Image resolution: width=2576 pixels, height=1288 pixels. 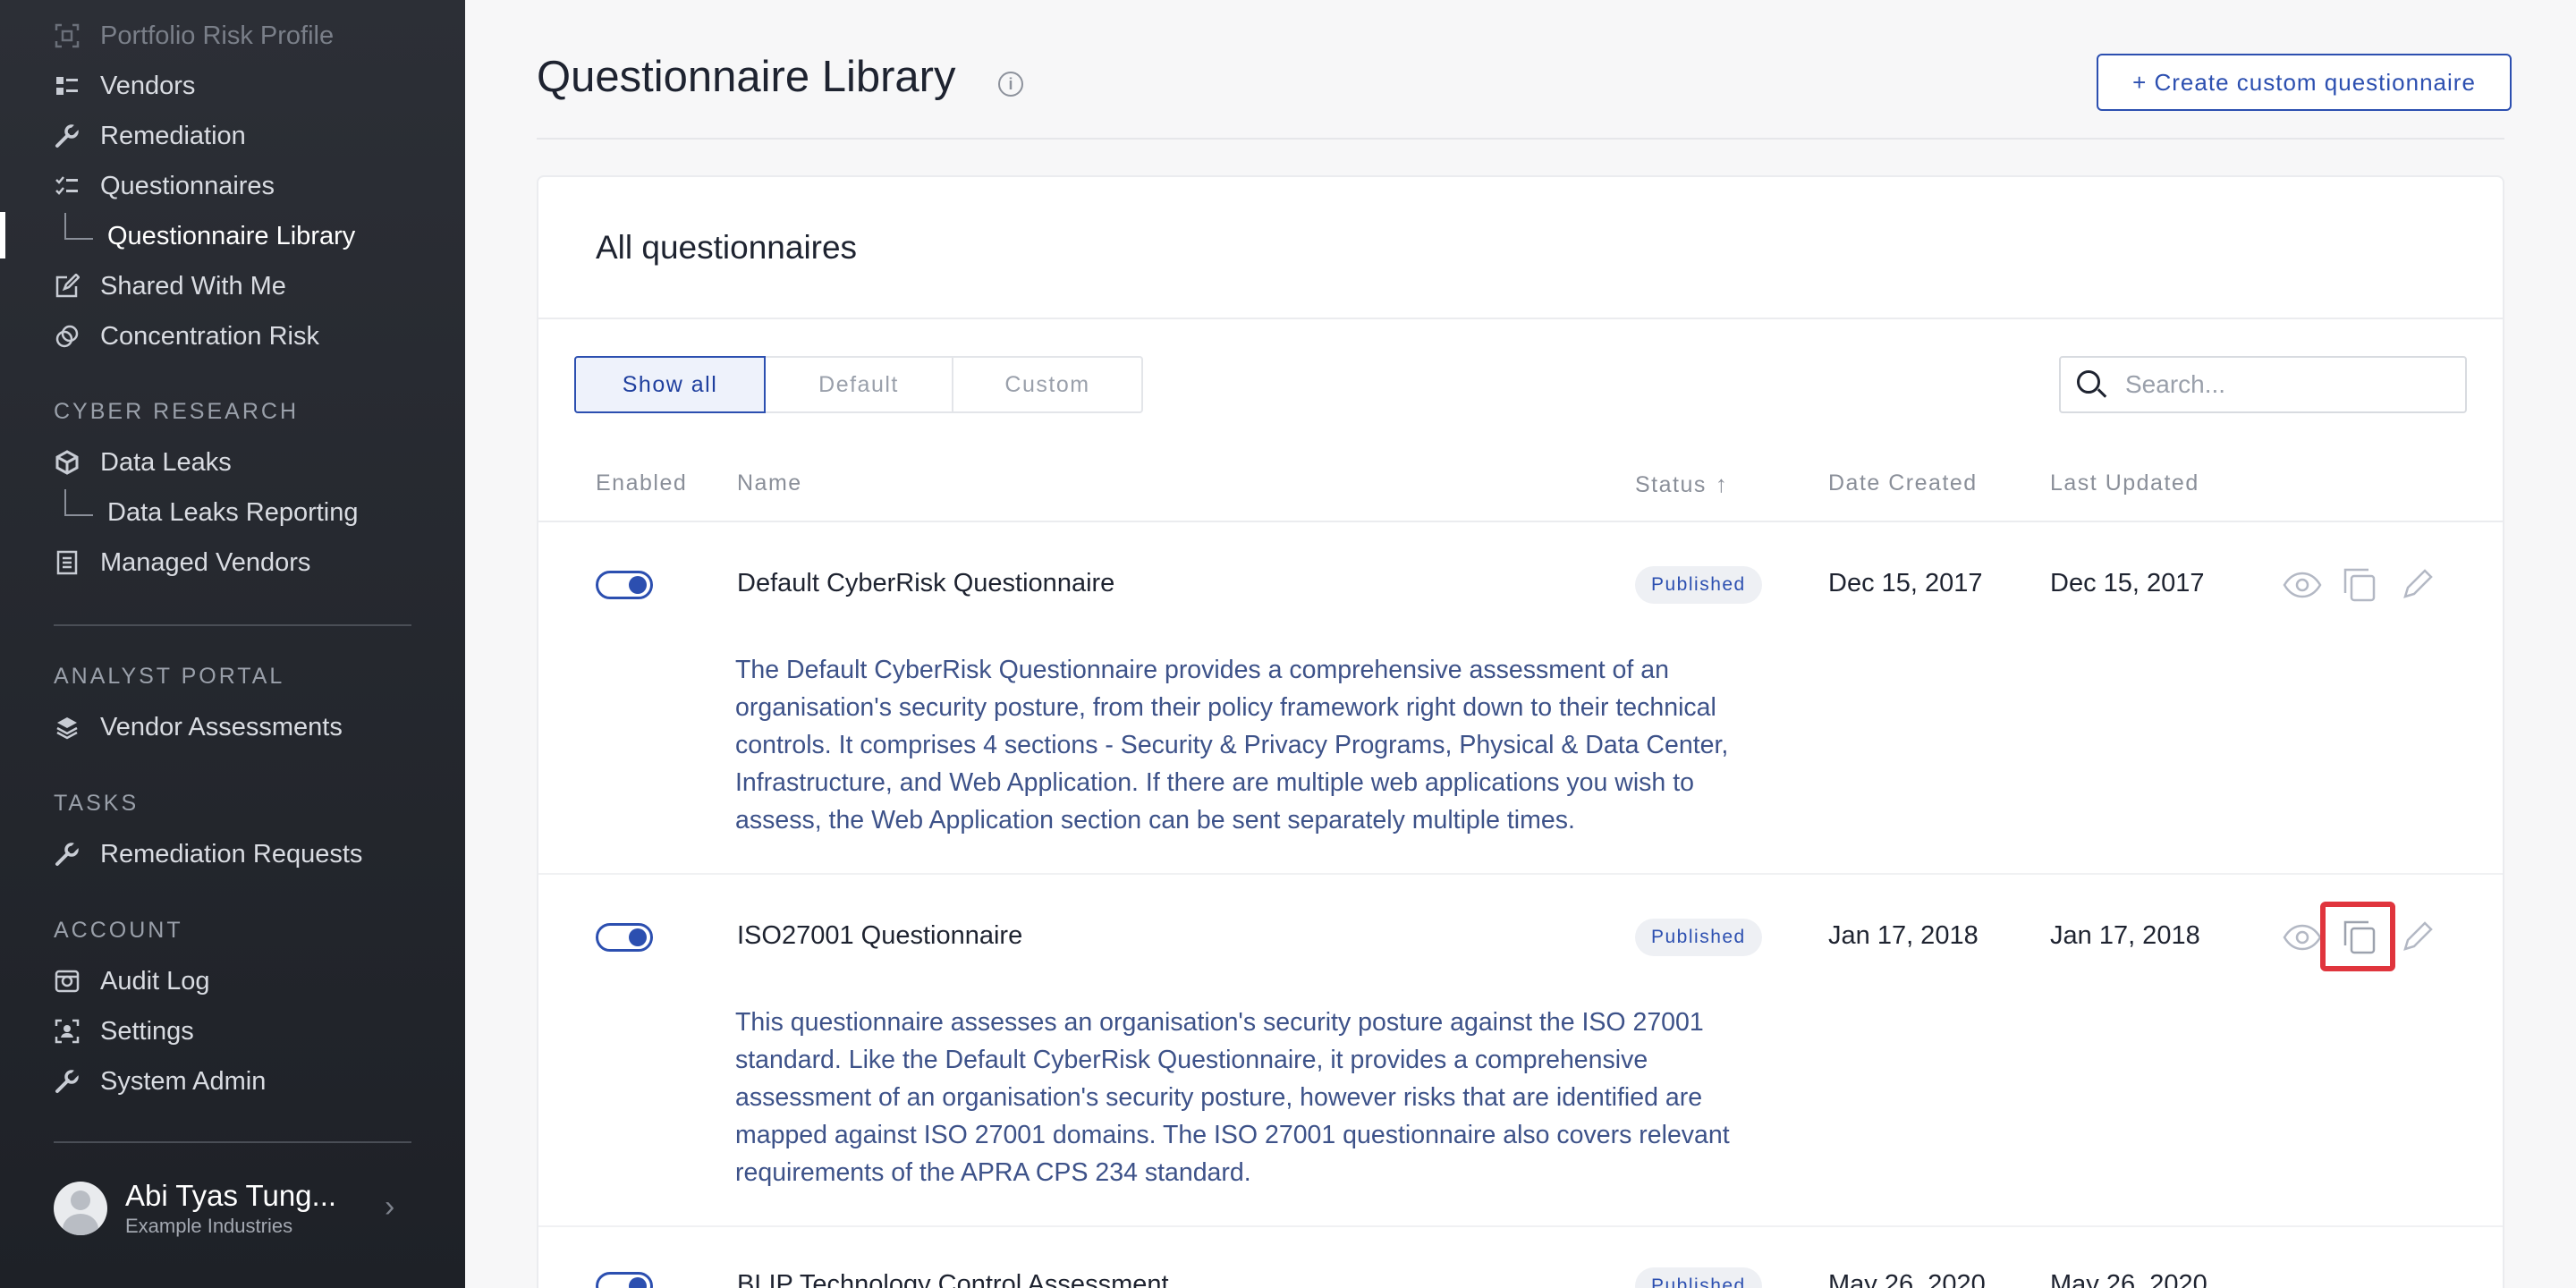 What do you see at coordinates (155, 981) in the screenshot?
I see `sidebar-item-label: Audit Log` at bounding box center [155, 981].